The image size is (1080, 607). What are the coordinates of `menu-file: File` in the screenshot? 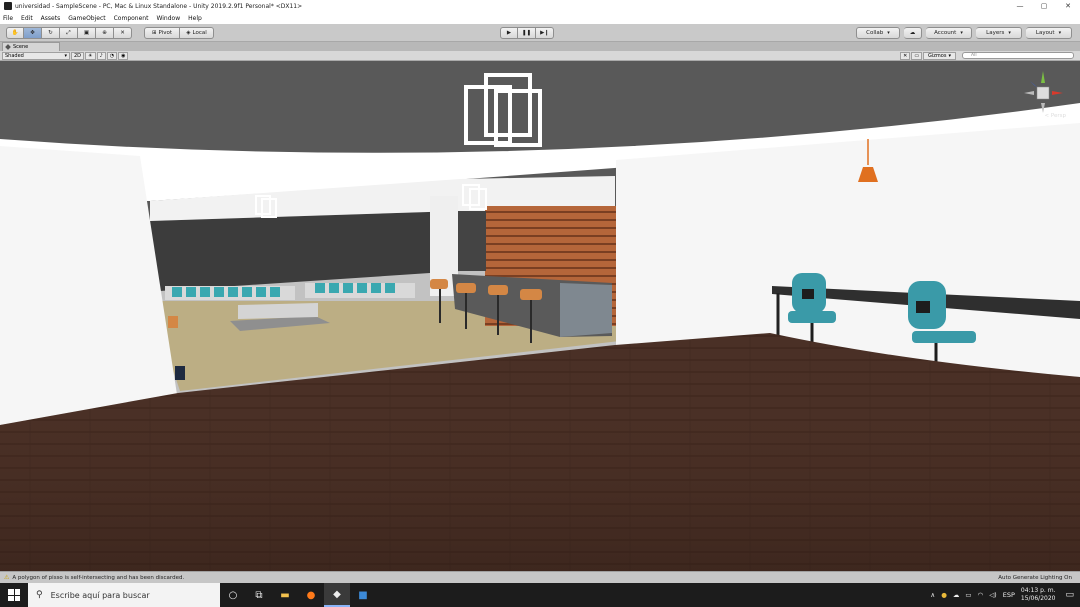 It's located at (8, 18).